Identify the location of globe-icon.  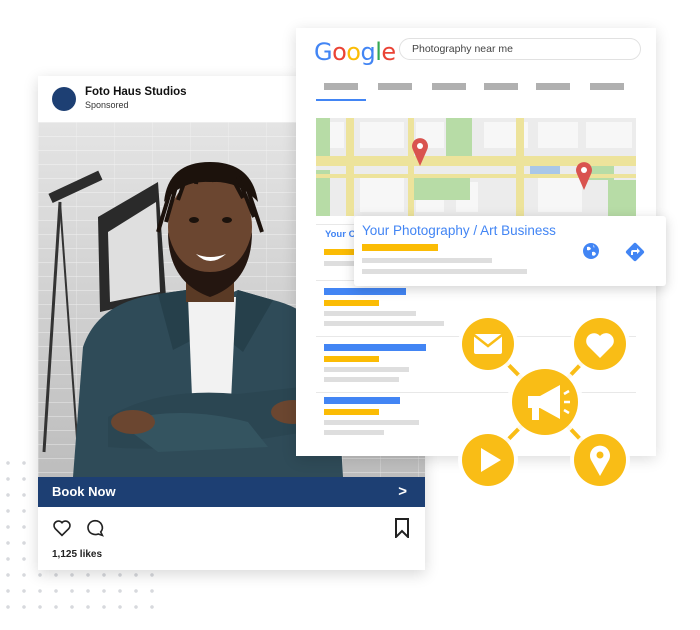
(591, 253).